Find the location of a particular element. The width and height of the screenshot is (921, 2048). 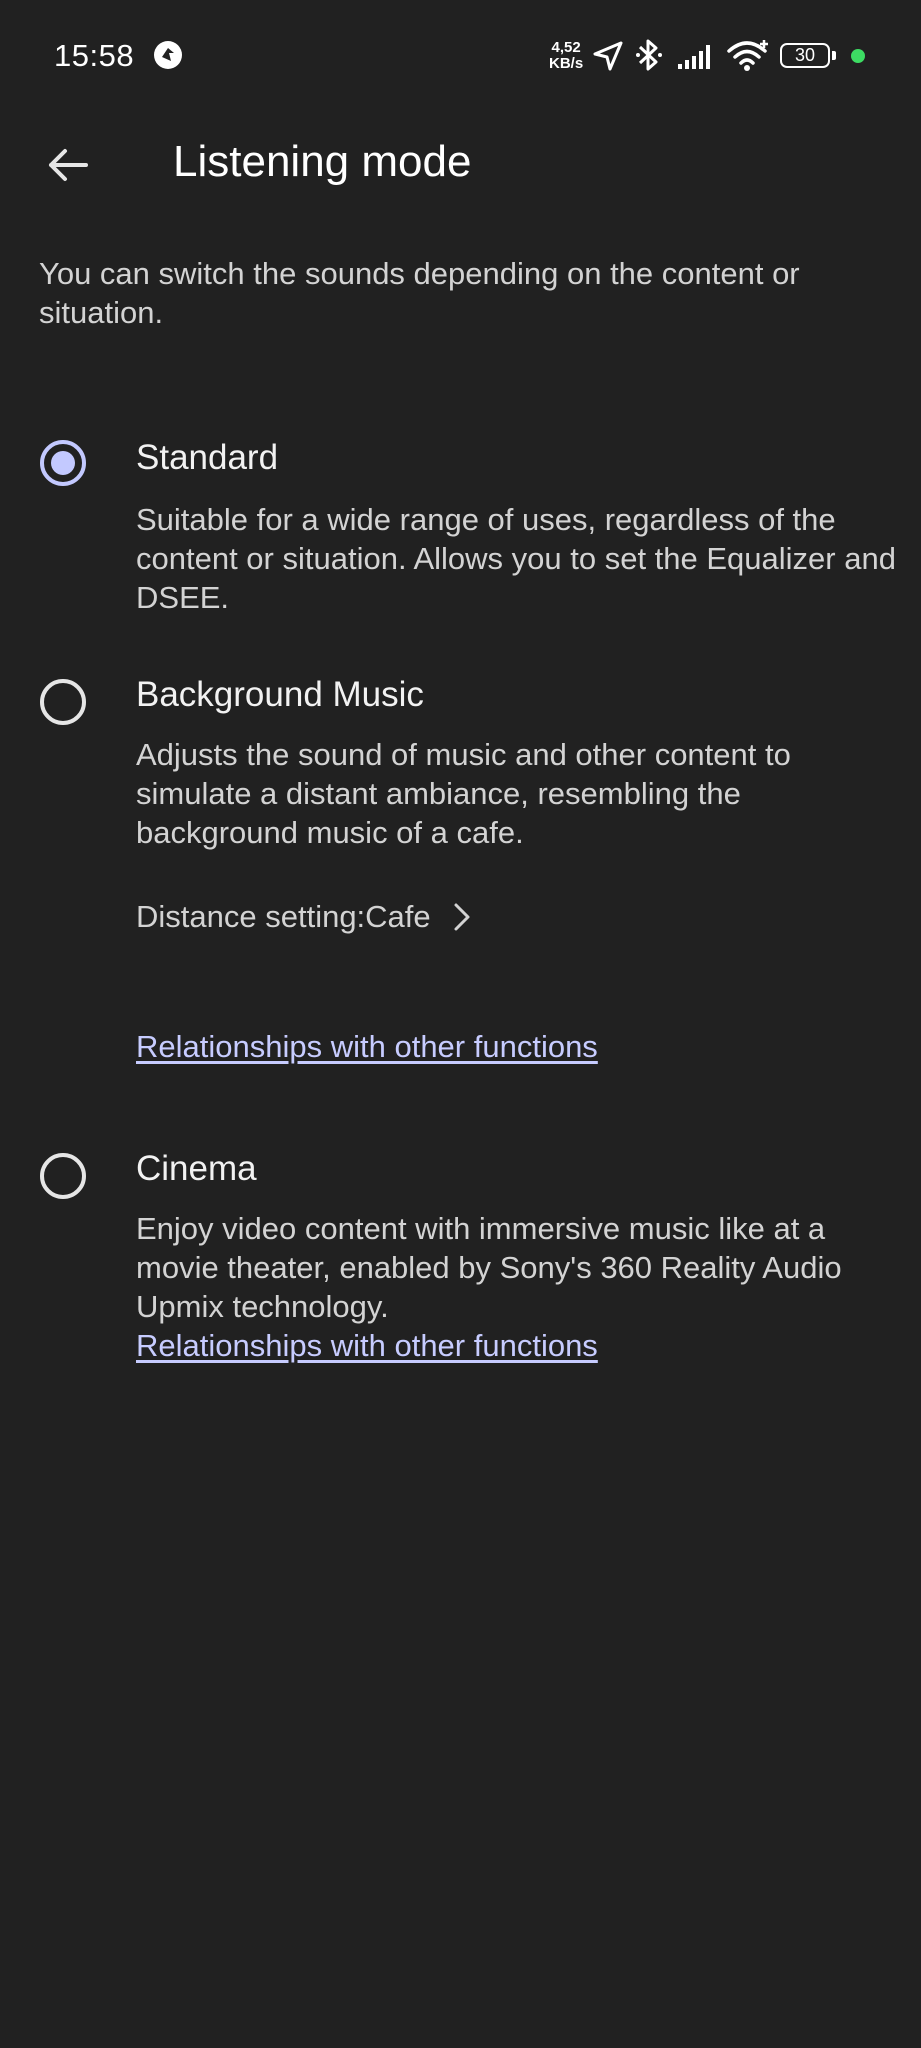

option-cinema-label: Cinema is located at coordinates (196, 1168).